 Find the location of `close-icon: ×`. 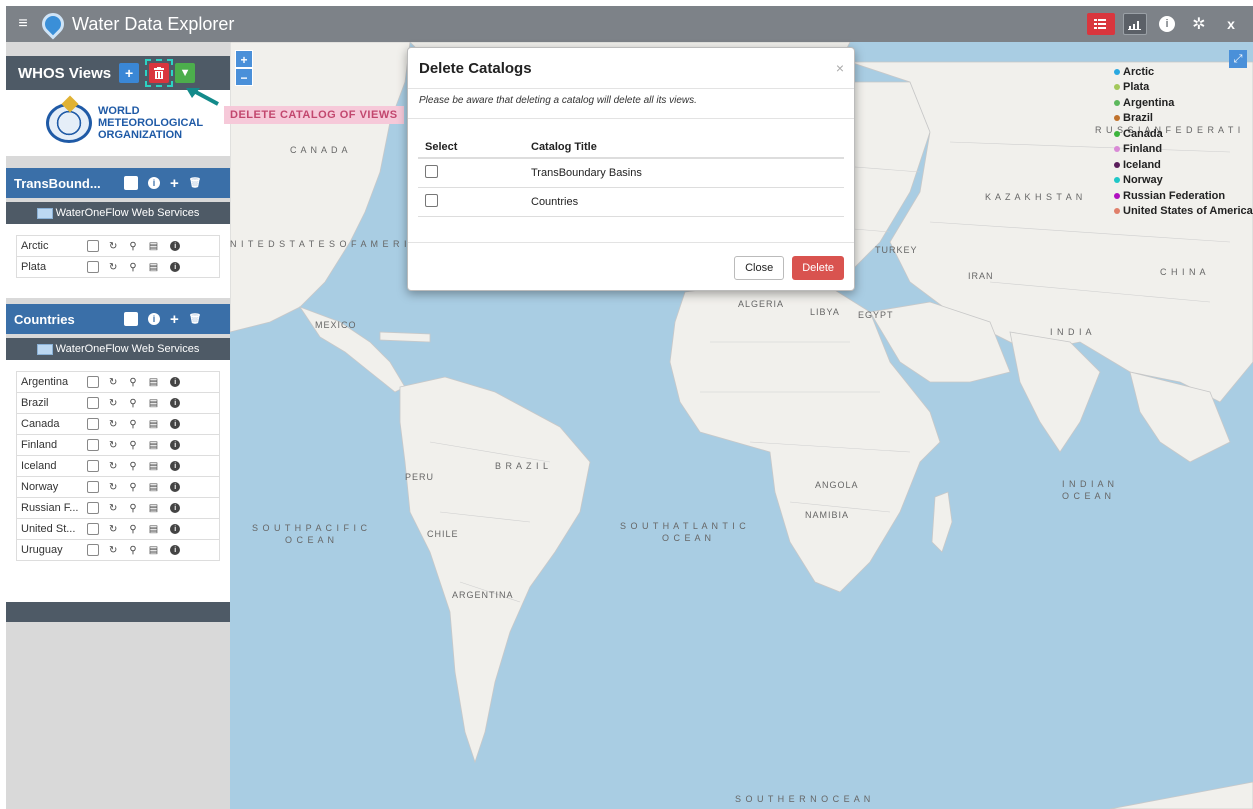

close-icon: × is located at coordinates (840, 68).